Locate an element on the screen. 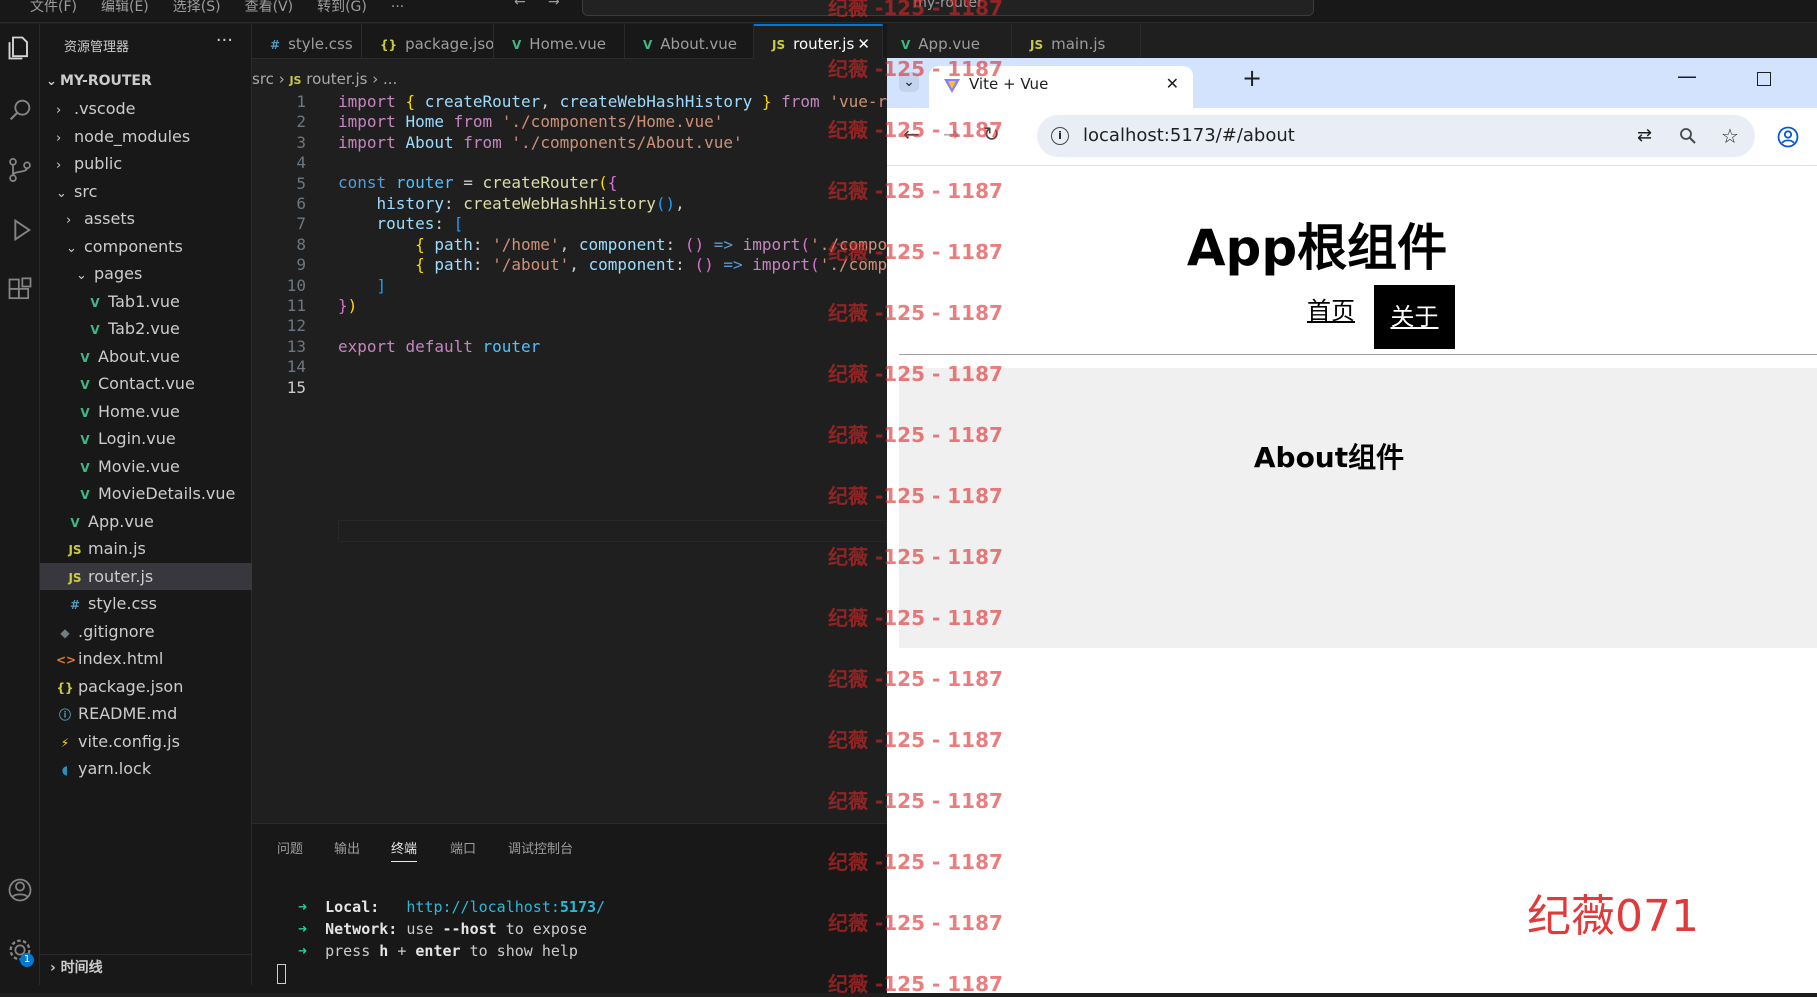 The image size is (1817, 997). tree-item: › .vscode is located at coordinates (146, 108).